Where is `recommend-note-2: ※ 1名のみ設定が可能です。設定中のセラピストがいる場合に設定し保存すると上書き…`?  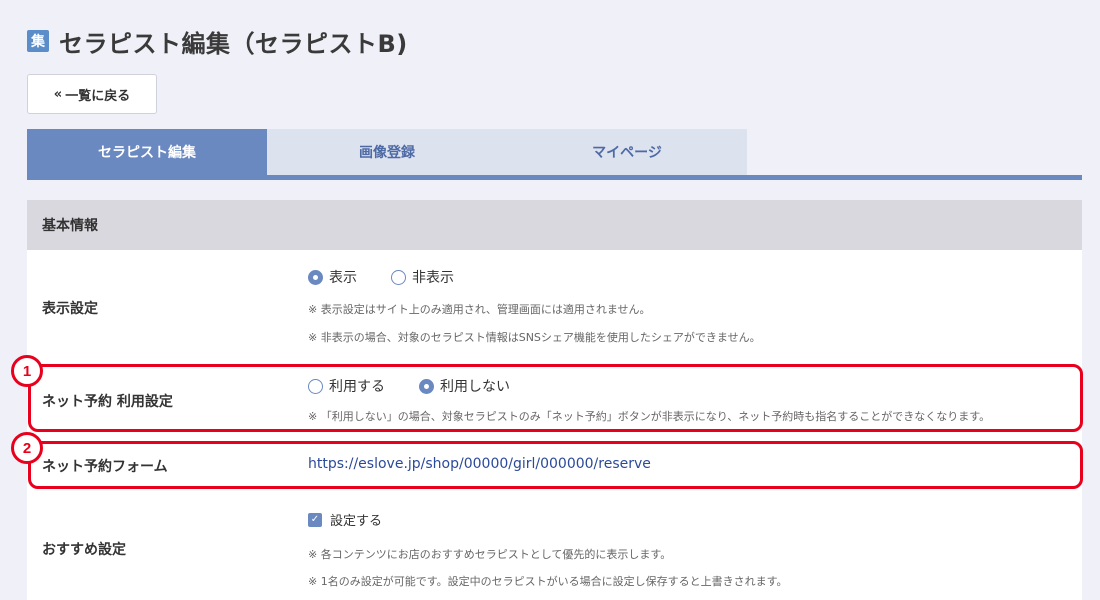
recommend-note-2: ※ 1名のみ設定が可能です。設定中のセラピストがいる場合に設定し保存すると上書き… is located at coordinates (548, 581).